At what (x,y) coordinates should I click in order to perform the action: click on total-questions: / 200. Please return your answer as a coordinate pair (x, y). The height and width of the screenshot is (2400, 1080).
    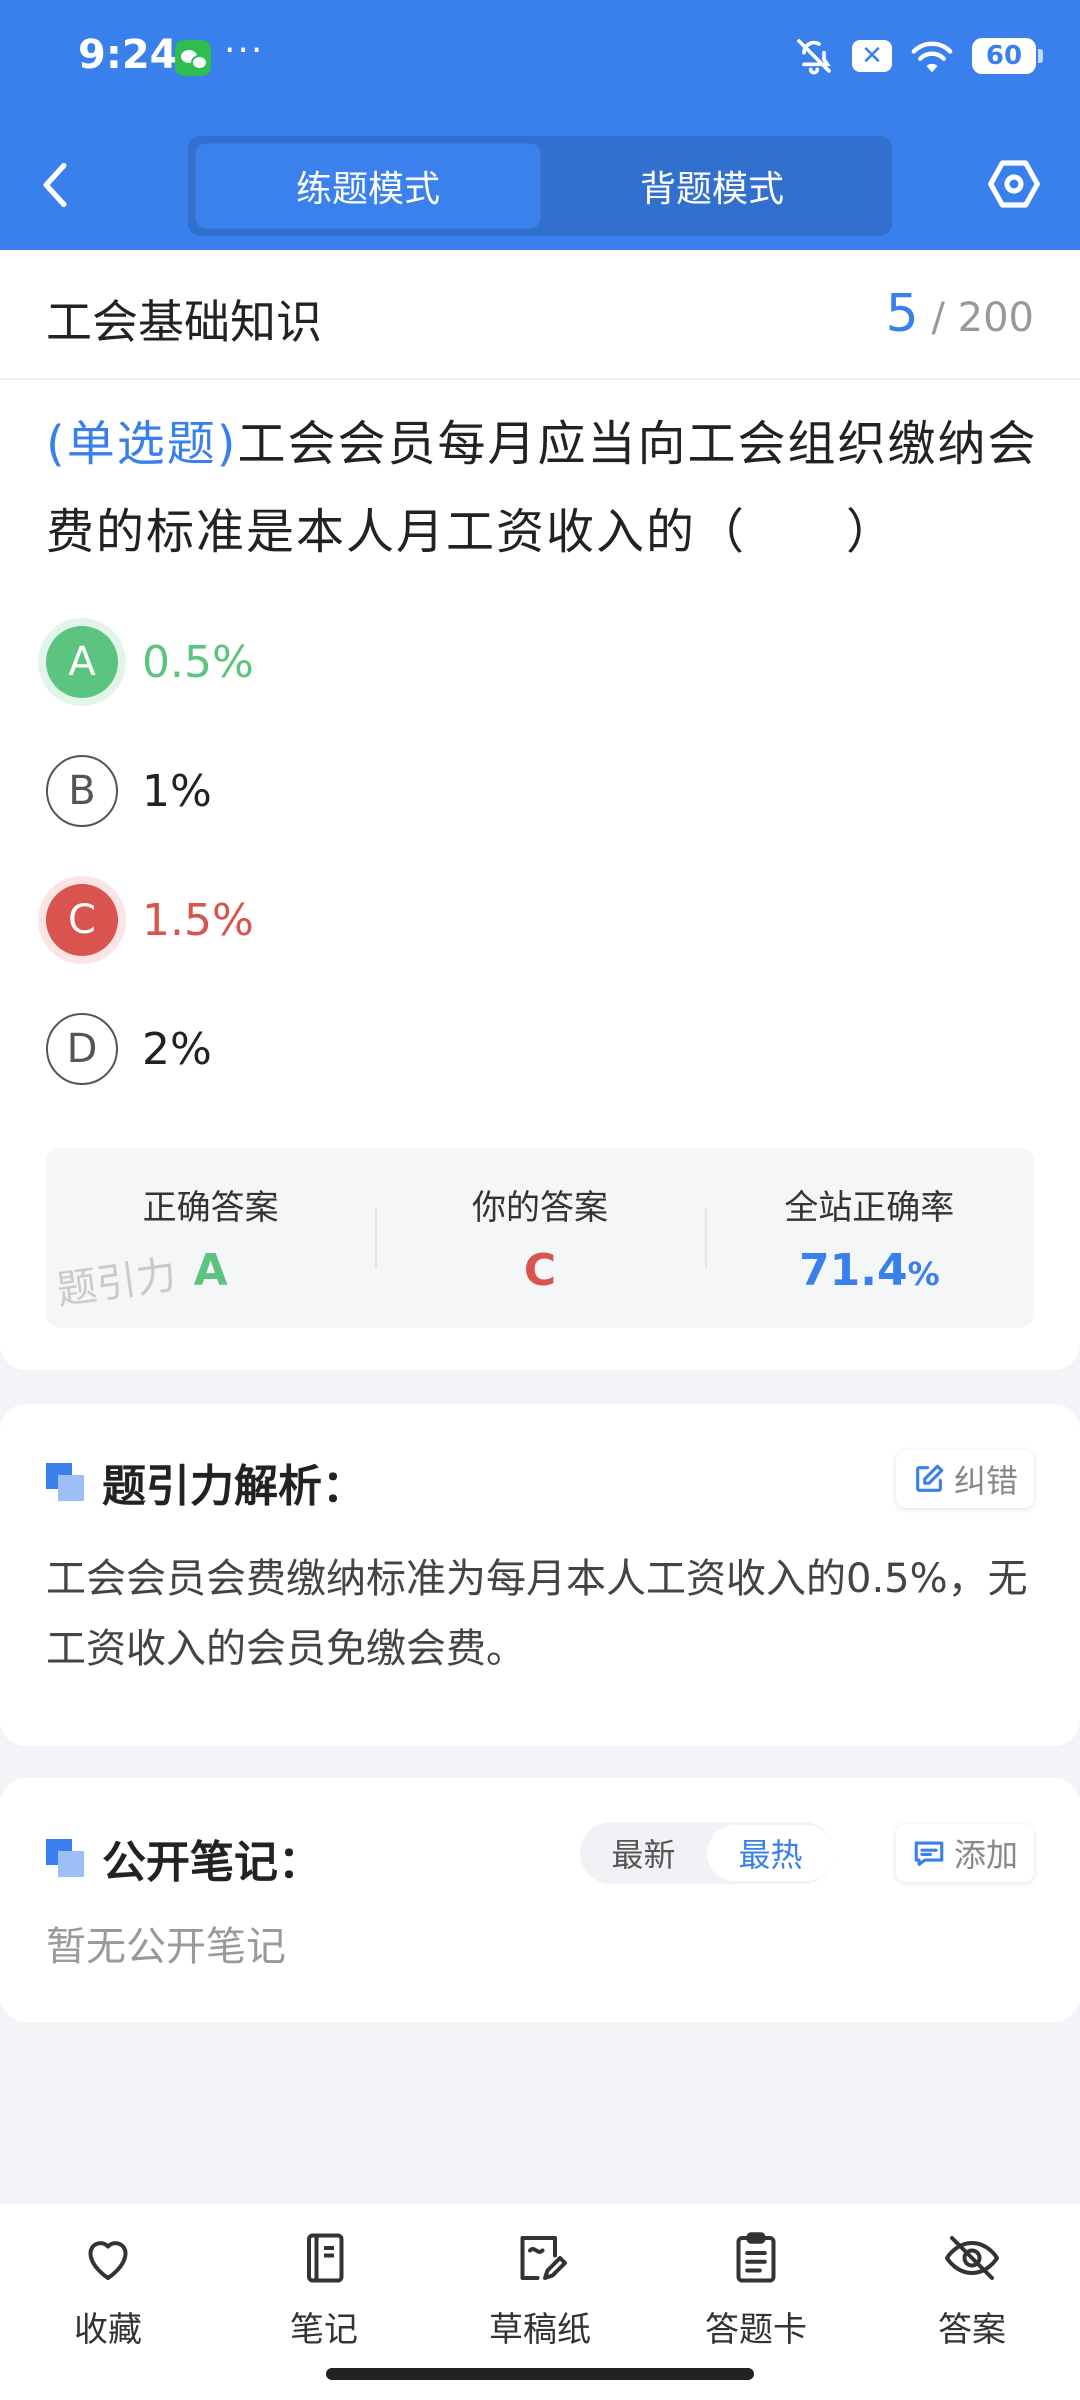
    Looking at the image, I should click on (982, 318).